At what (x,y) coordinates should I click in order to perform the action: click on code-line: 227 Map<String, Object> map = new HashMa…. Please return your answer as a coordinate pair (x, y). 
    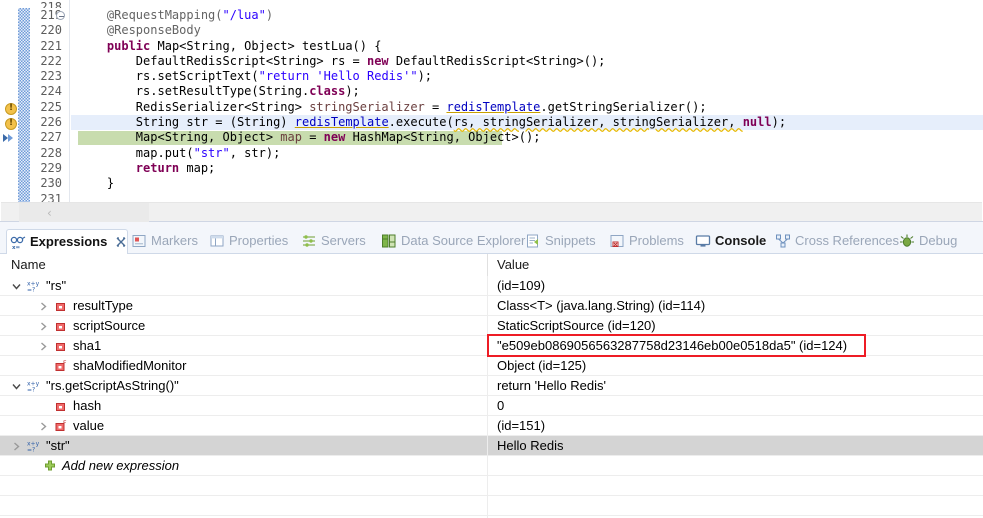
    Looking at the image, I should click on (491, 137).